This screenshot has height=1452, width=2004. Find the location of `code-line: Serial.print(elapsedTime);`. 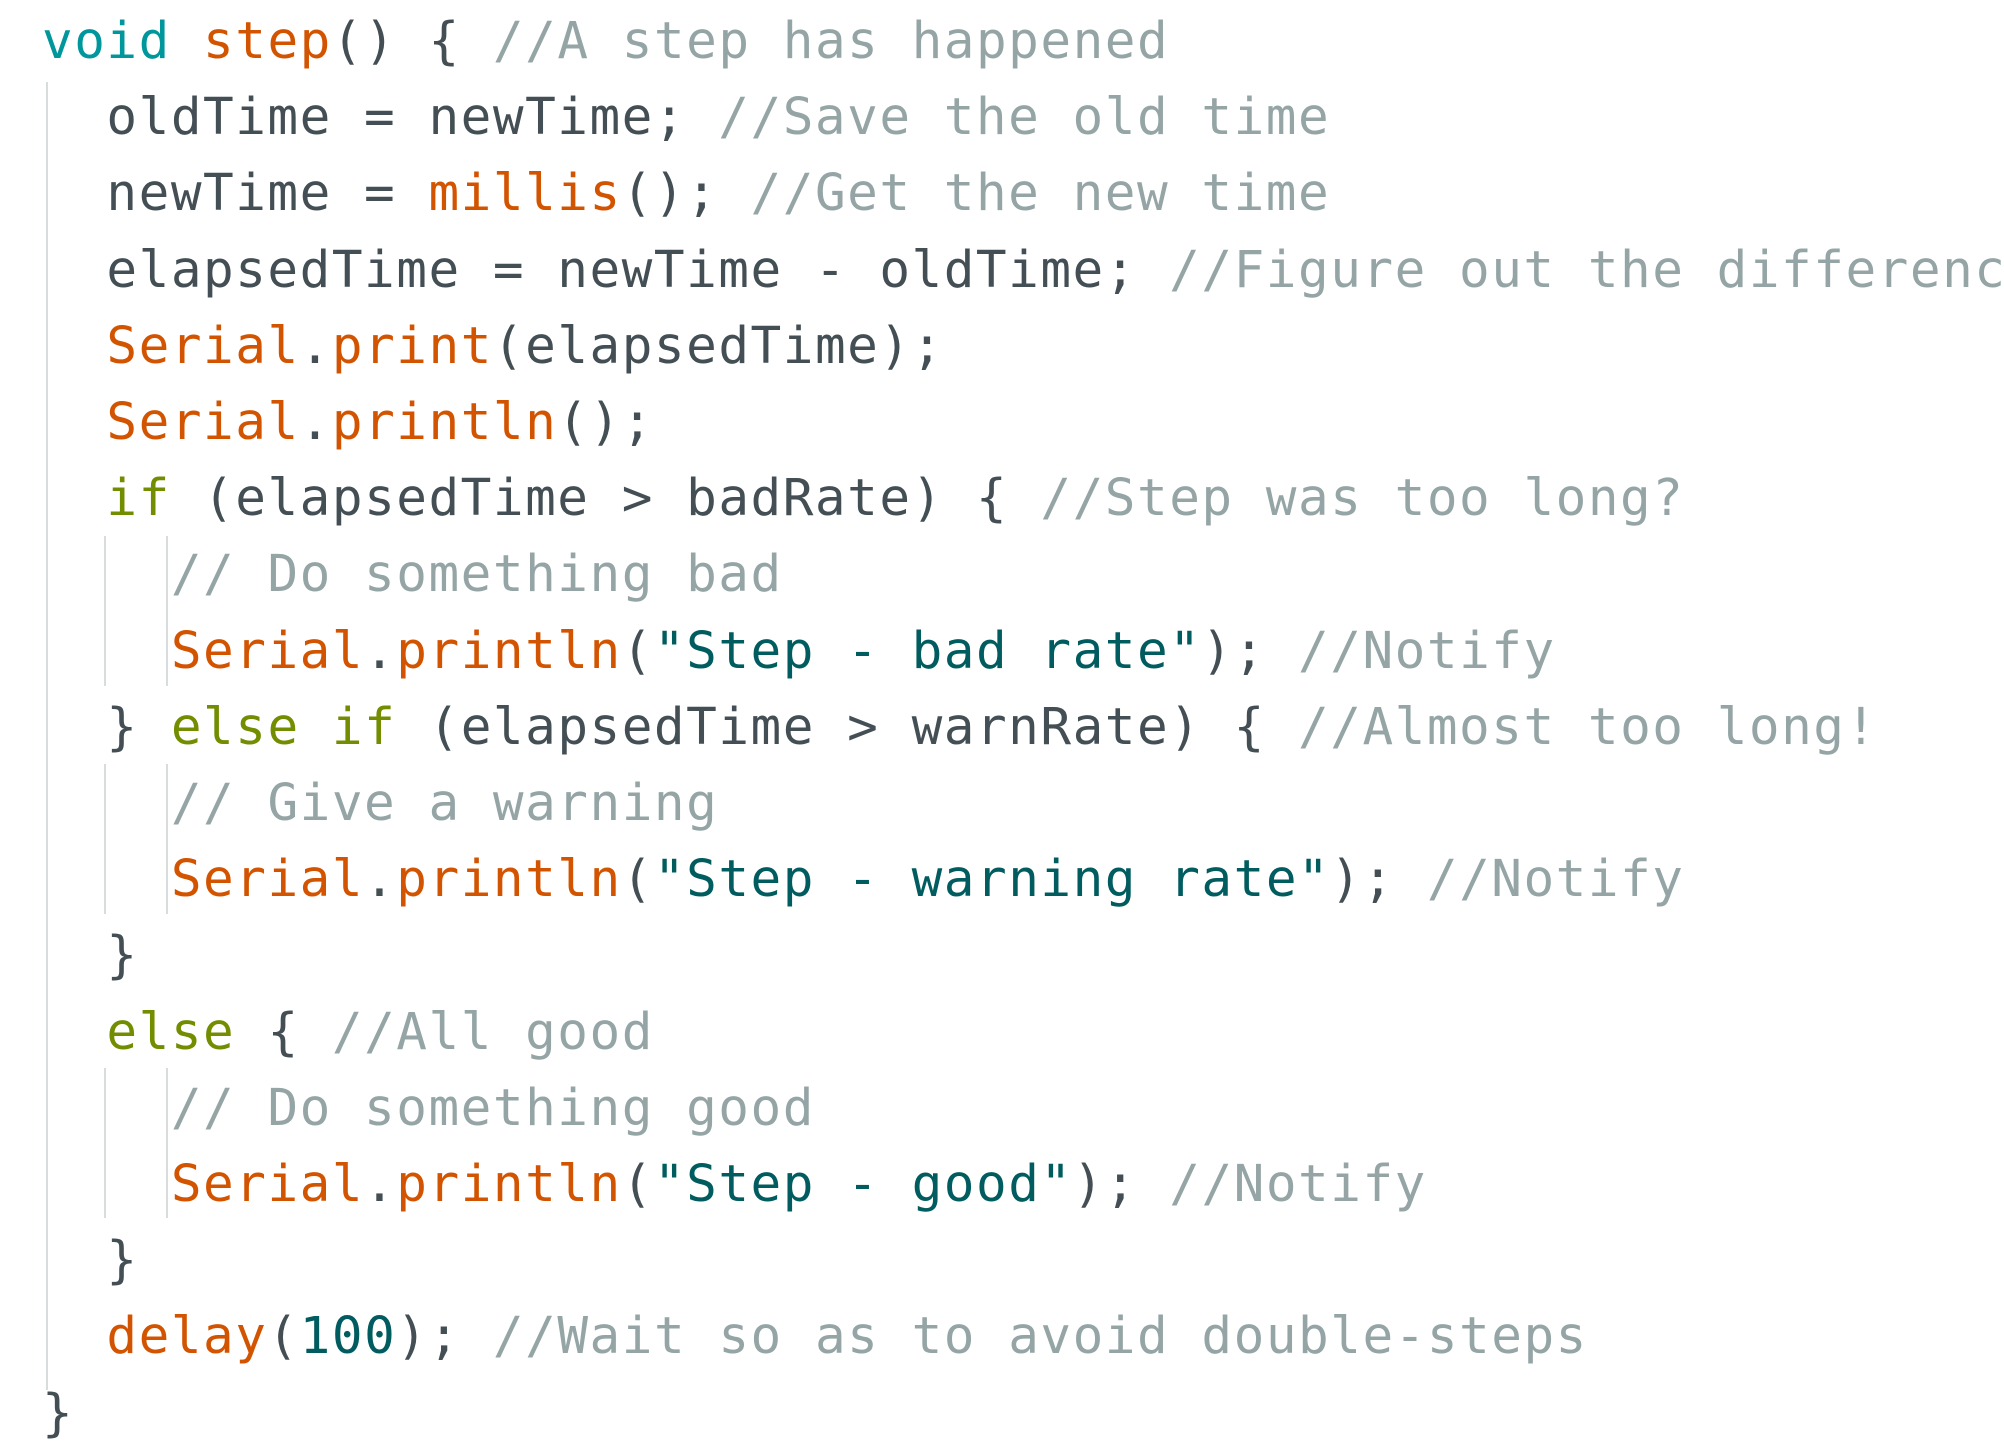

code-line: Serial.print(elapsedTime); is located at coordinates (493, 347).